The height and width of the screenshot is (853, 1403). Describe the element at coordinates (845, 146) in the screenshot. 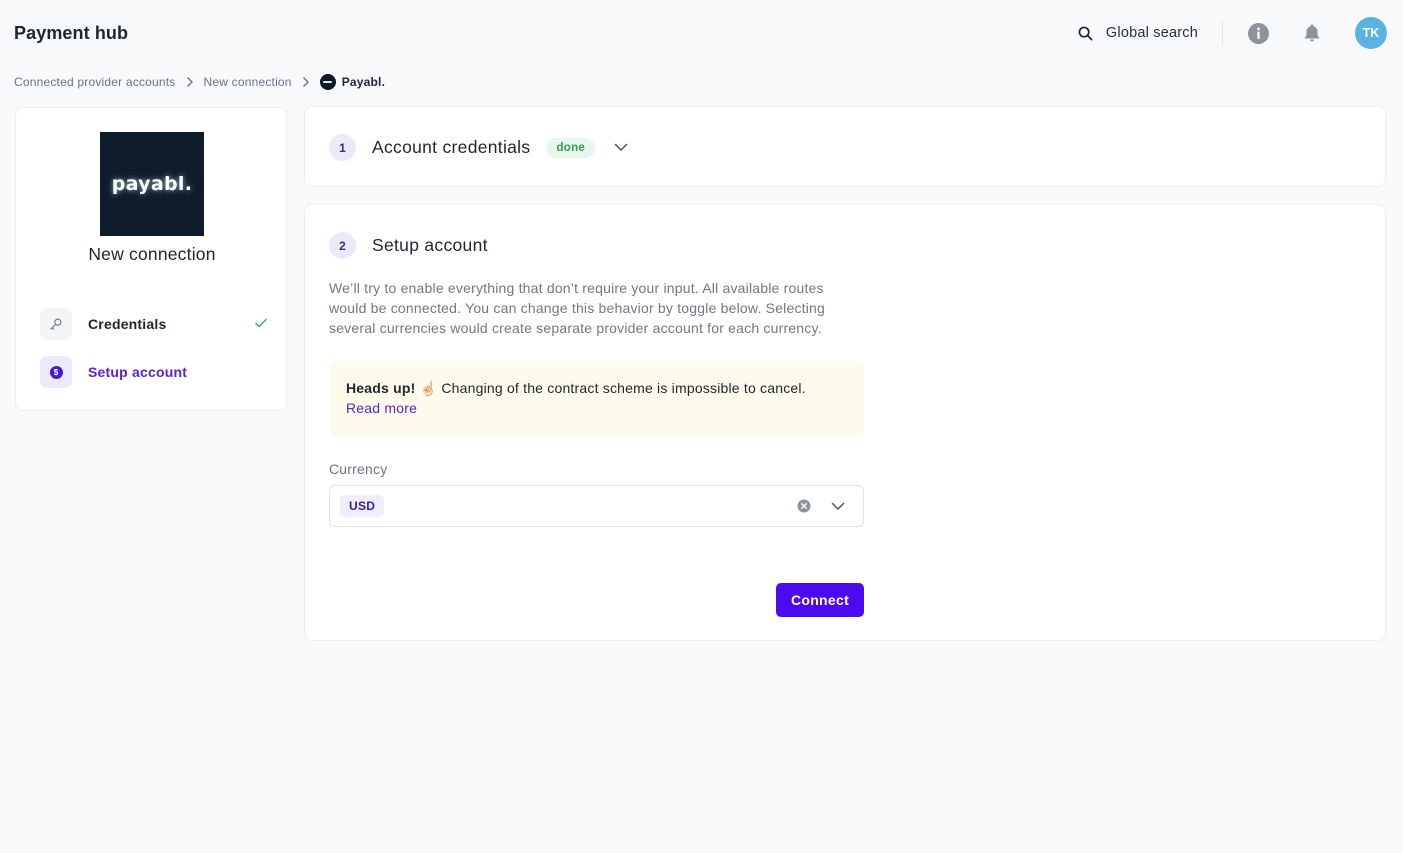

I see `account-credentials-section: 1 Account credentials done` at that location.